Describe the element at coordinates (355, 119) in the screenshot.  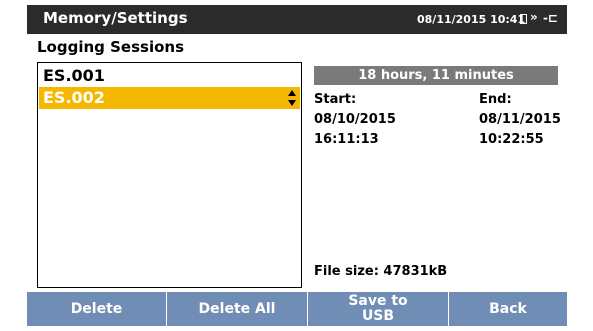
I see `start-date: 08/10/2015` at that location.